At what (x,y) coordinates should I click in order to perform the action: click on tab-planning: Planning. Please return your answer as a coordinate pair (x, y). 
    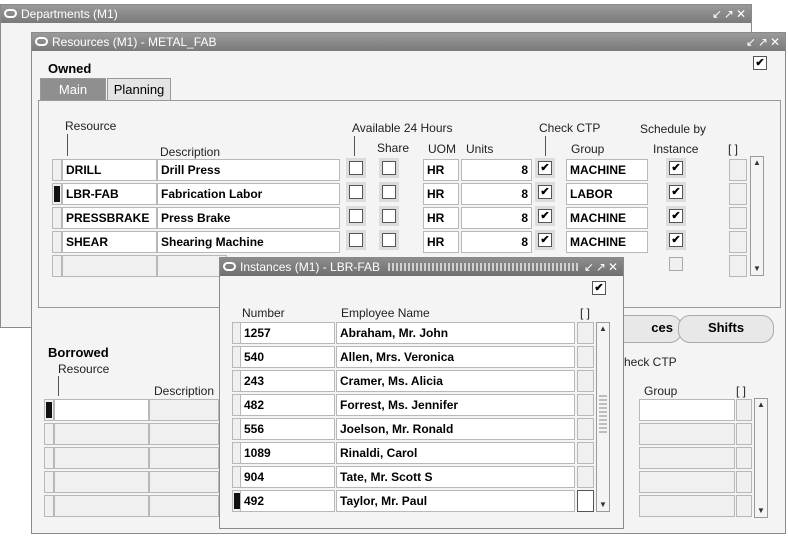
    Looking at the image, I should click on (139, 89).